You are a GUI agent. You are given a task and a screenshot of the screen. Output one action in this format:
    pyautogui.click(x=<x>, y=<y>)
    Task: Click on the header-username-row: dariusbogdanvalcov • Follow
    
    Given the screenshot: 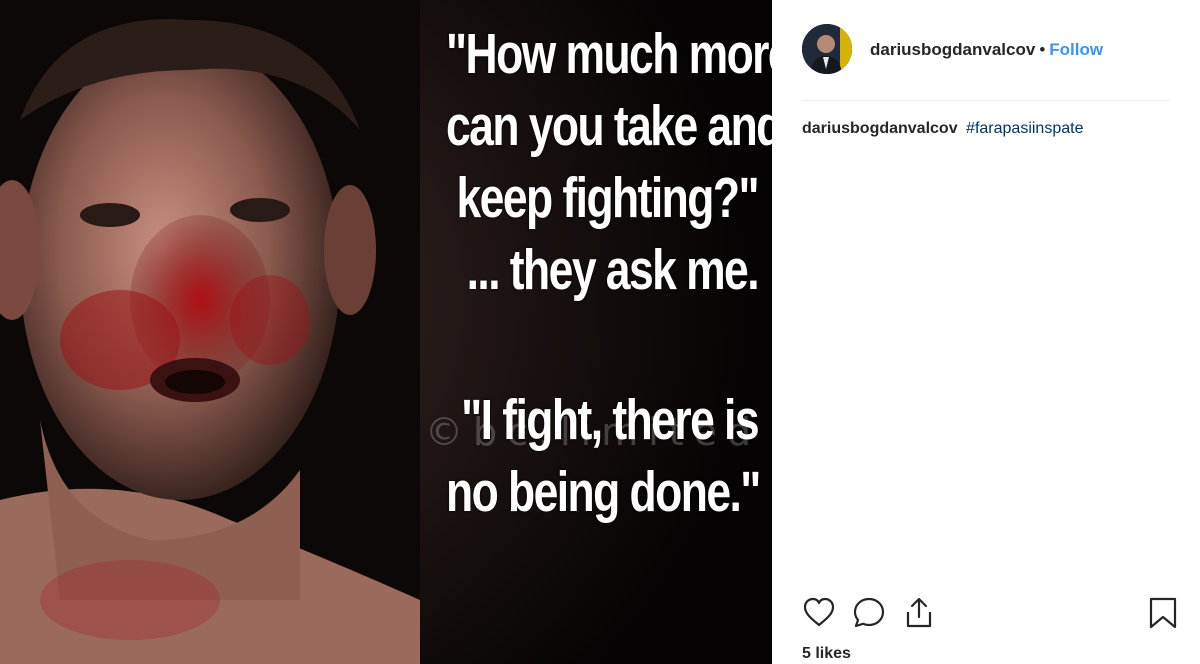 What is the action you would take?
    pyautogui.click(x=986, y=50)
    